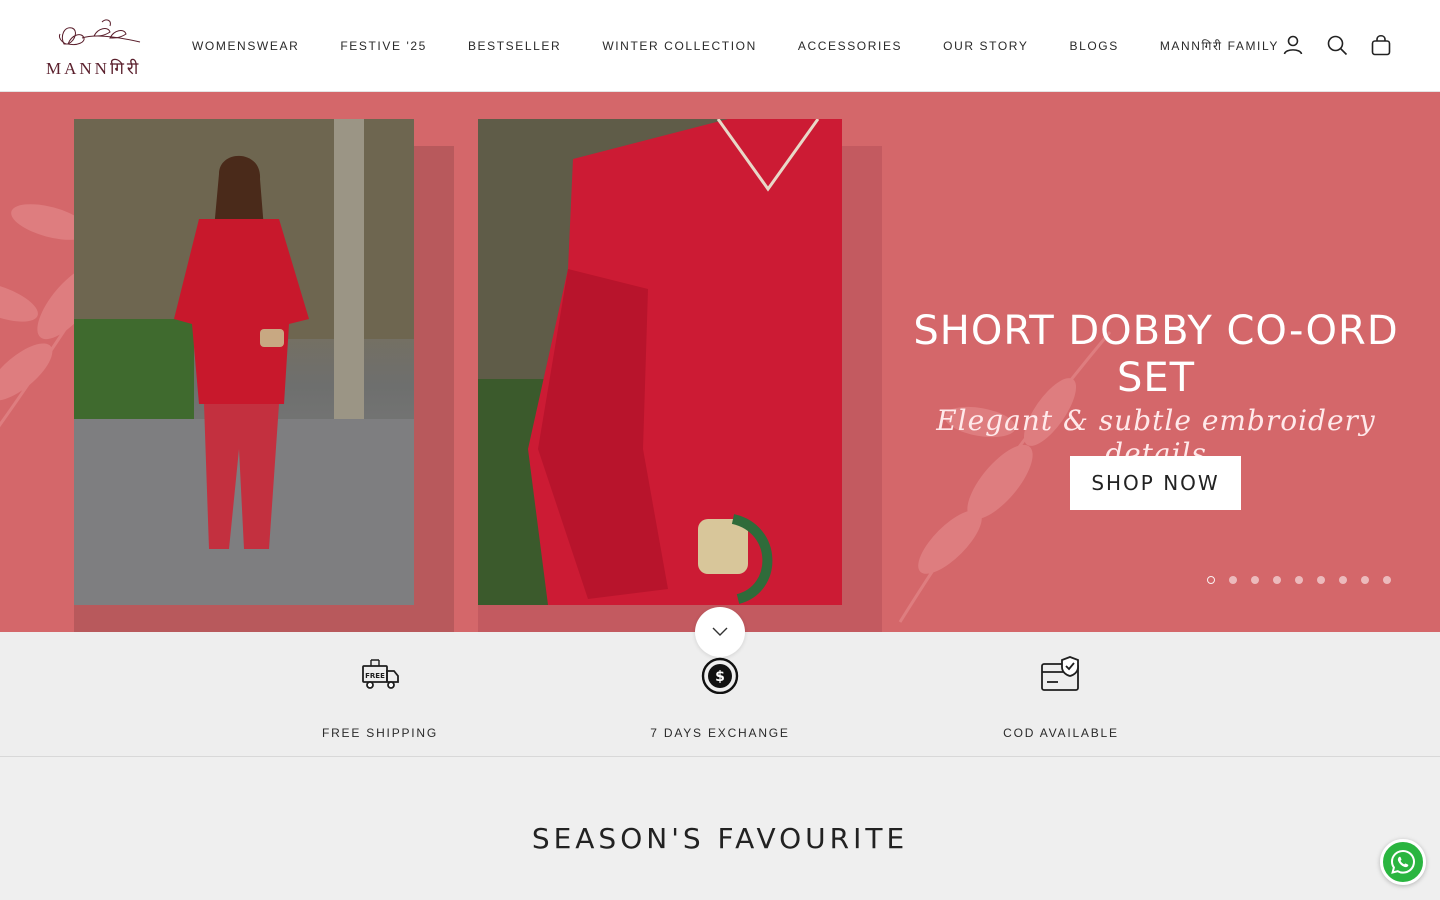 This screenshot has width=1440, height=900. I want to click on cod-card-check-icon, so click(1060, 673).